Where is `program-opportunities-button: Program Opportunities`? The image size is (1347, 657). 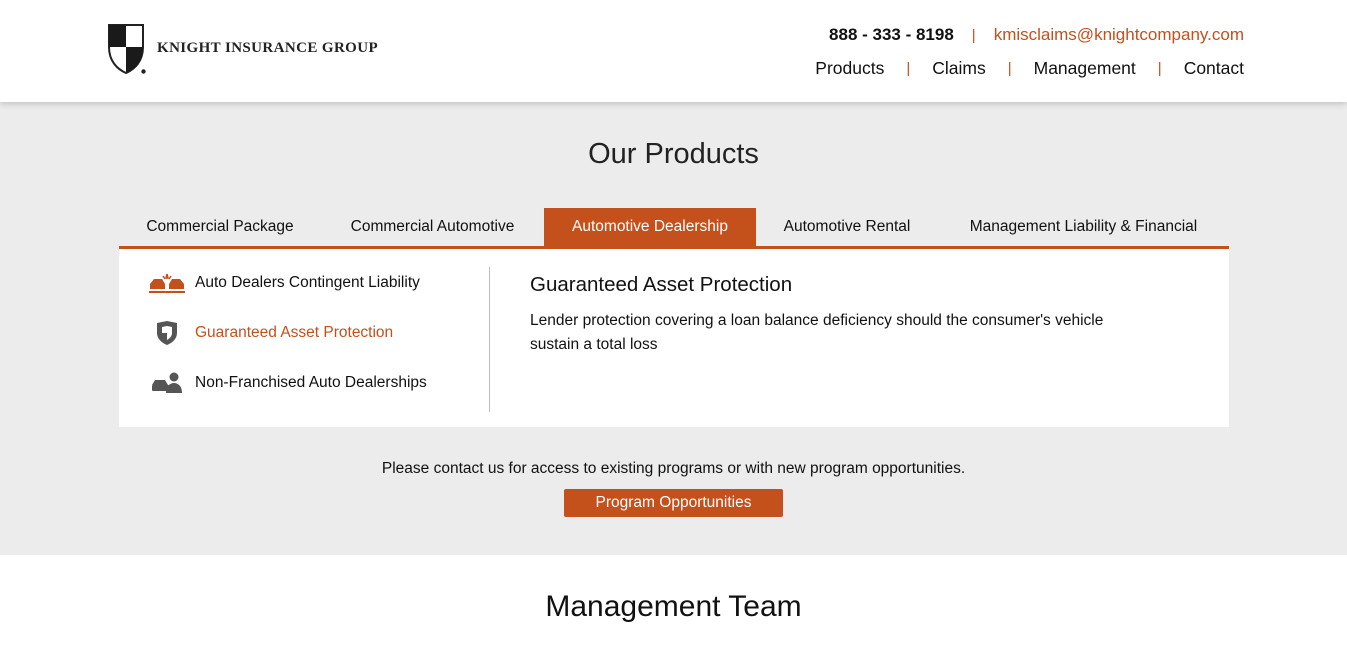
program-opportunities-button: Program Opportunities is located at coordinates (673, 503).